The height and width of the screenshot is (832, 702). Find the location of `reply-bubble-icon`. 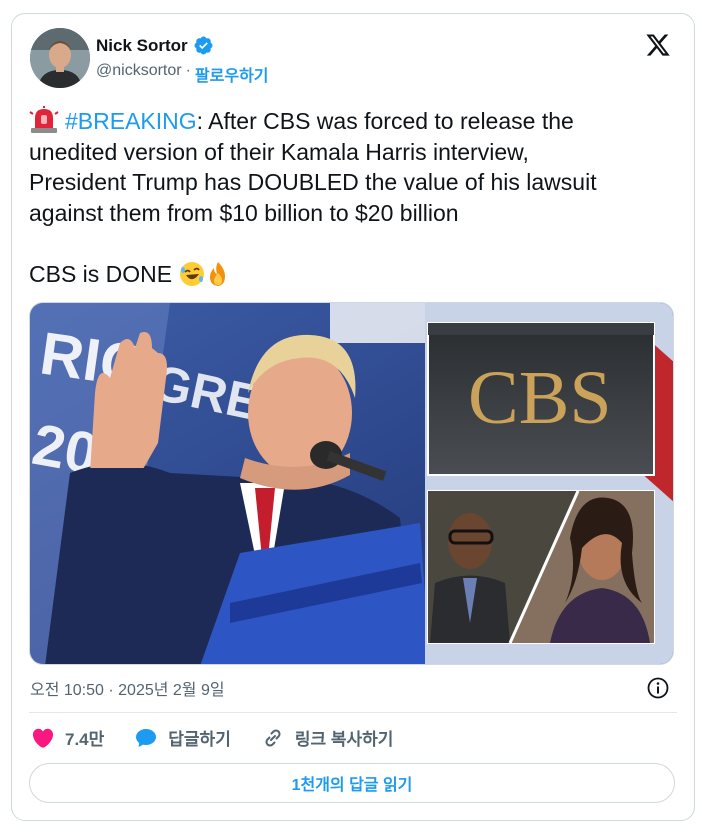

reply-bubble-icon is located at coordinates (146, 737).